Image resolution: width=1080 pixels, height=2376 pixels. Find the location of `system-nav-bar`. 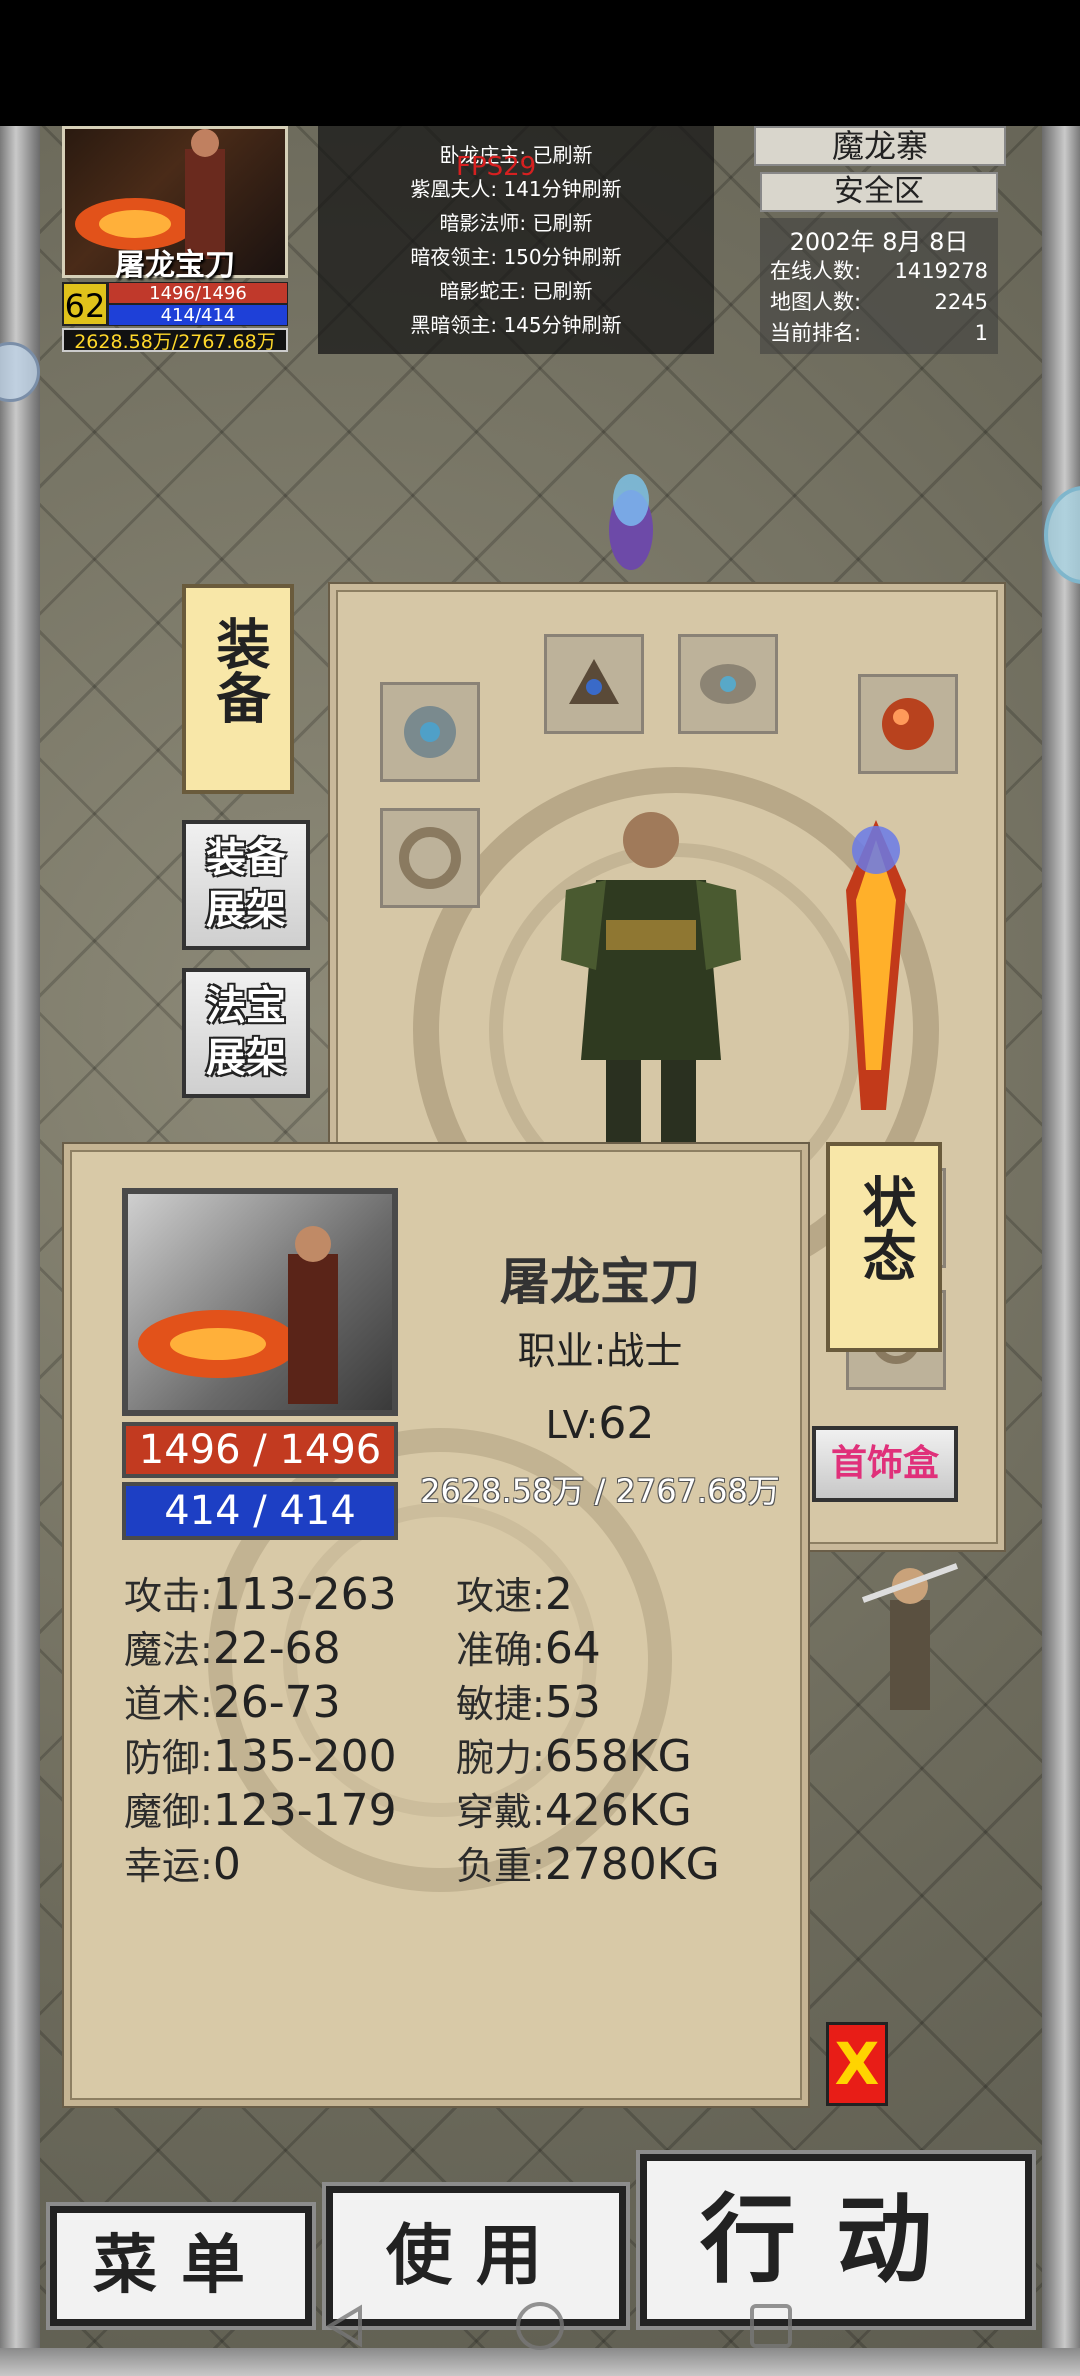

system-nav-bar is located at coordinates (559, 2326).